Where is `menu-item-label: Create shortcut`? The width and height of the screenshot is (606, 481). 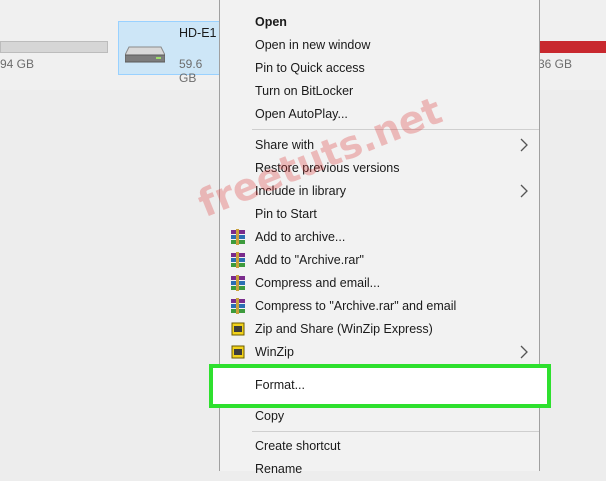 menu-item-label: Create shortcut is located at coordinates (298, 446).